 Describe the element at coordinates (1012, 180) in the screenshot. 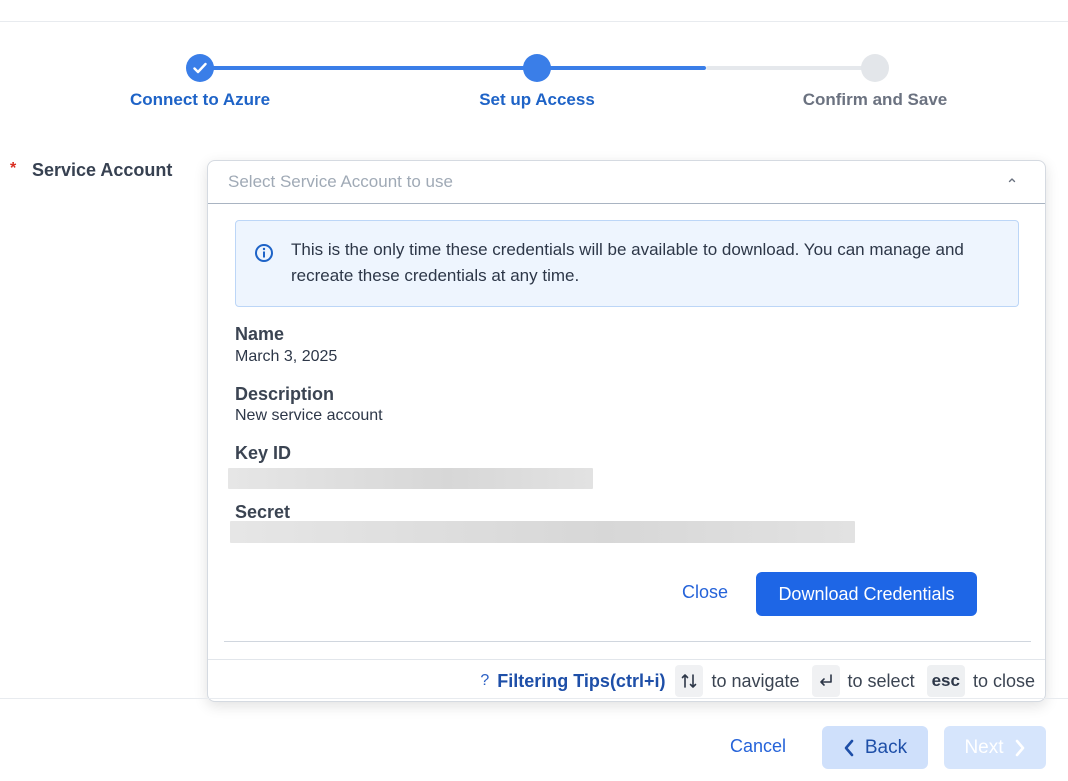

I see `chevron-up-icon` at that location.